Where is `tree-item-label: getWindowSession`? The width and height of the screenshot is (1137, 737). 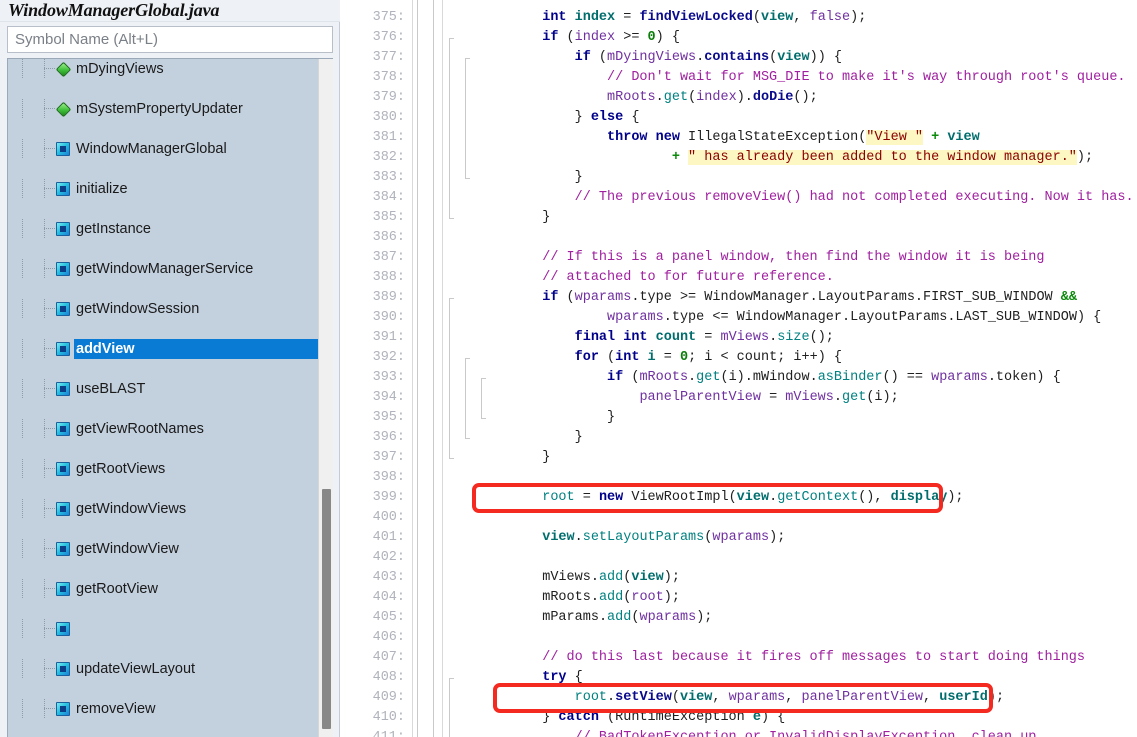
tree-item-label: getWindowSession is located at coordinates (138, 309).